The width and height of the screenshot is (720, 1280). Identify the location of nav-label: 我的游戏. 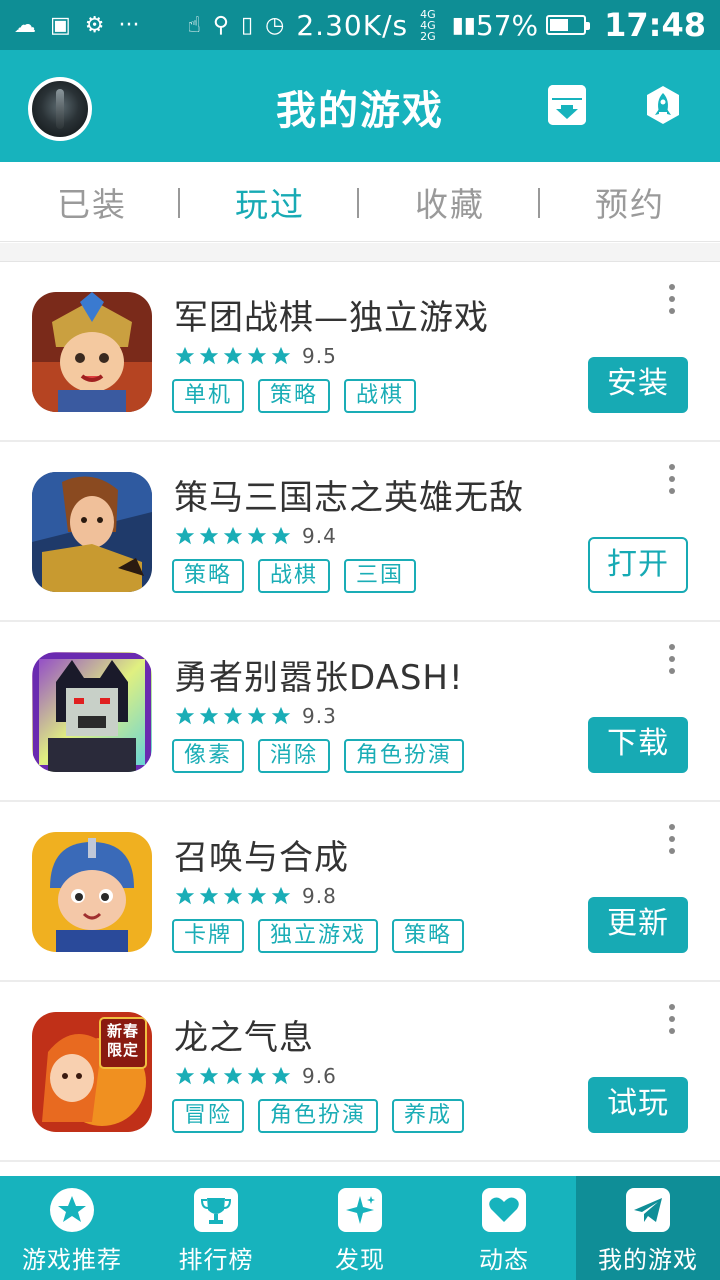
(648, 1260).